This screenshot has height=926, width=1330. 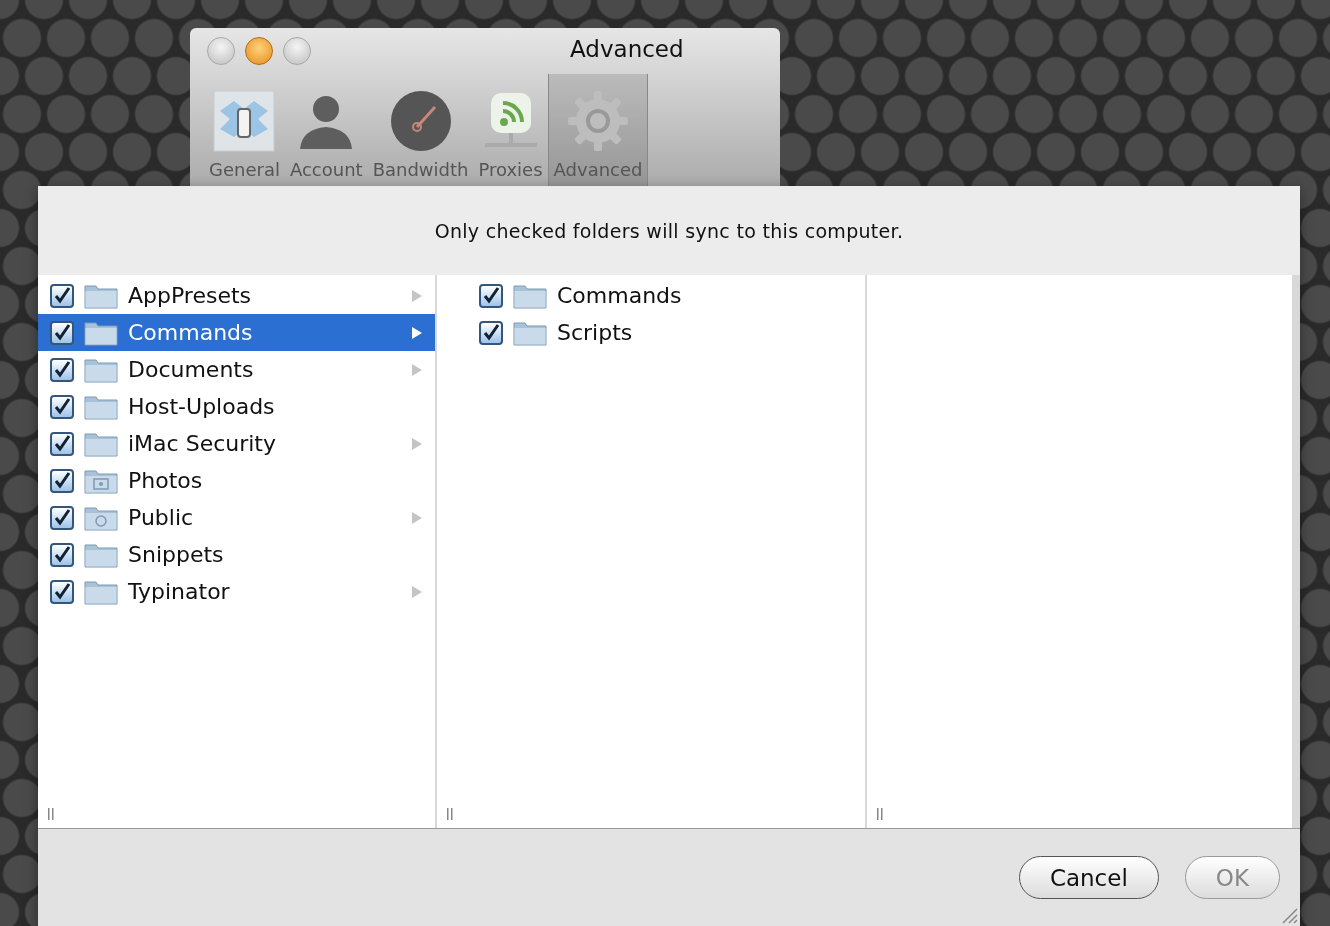 What do you see at coordinates (326, 130) in the screenshot?
I see `toolbar-tab: Account` at bounding box center [326, 130].